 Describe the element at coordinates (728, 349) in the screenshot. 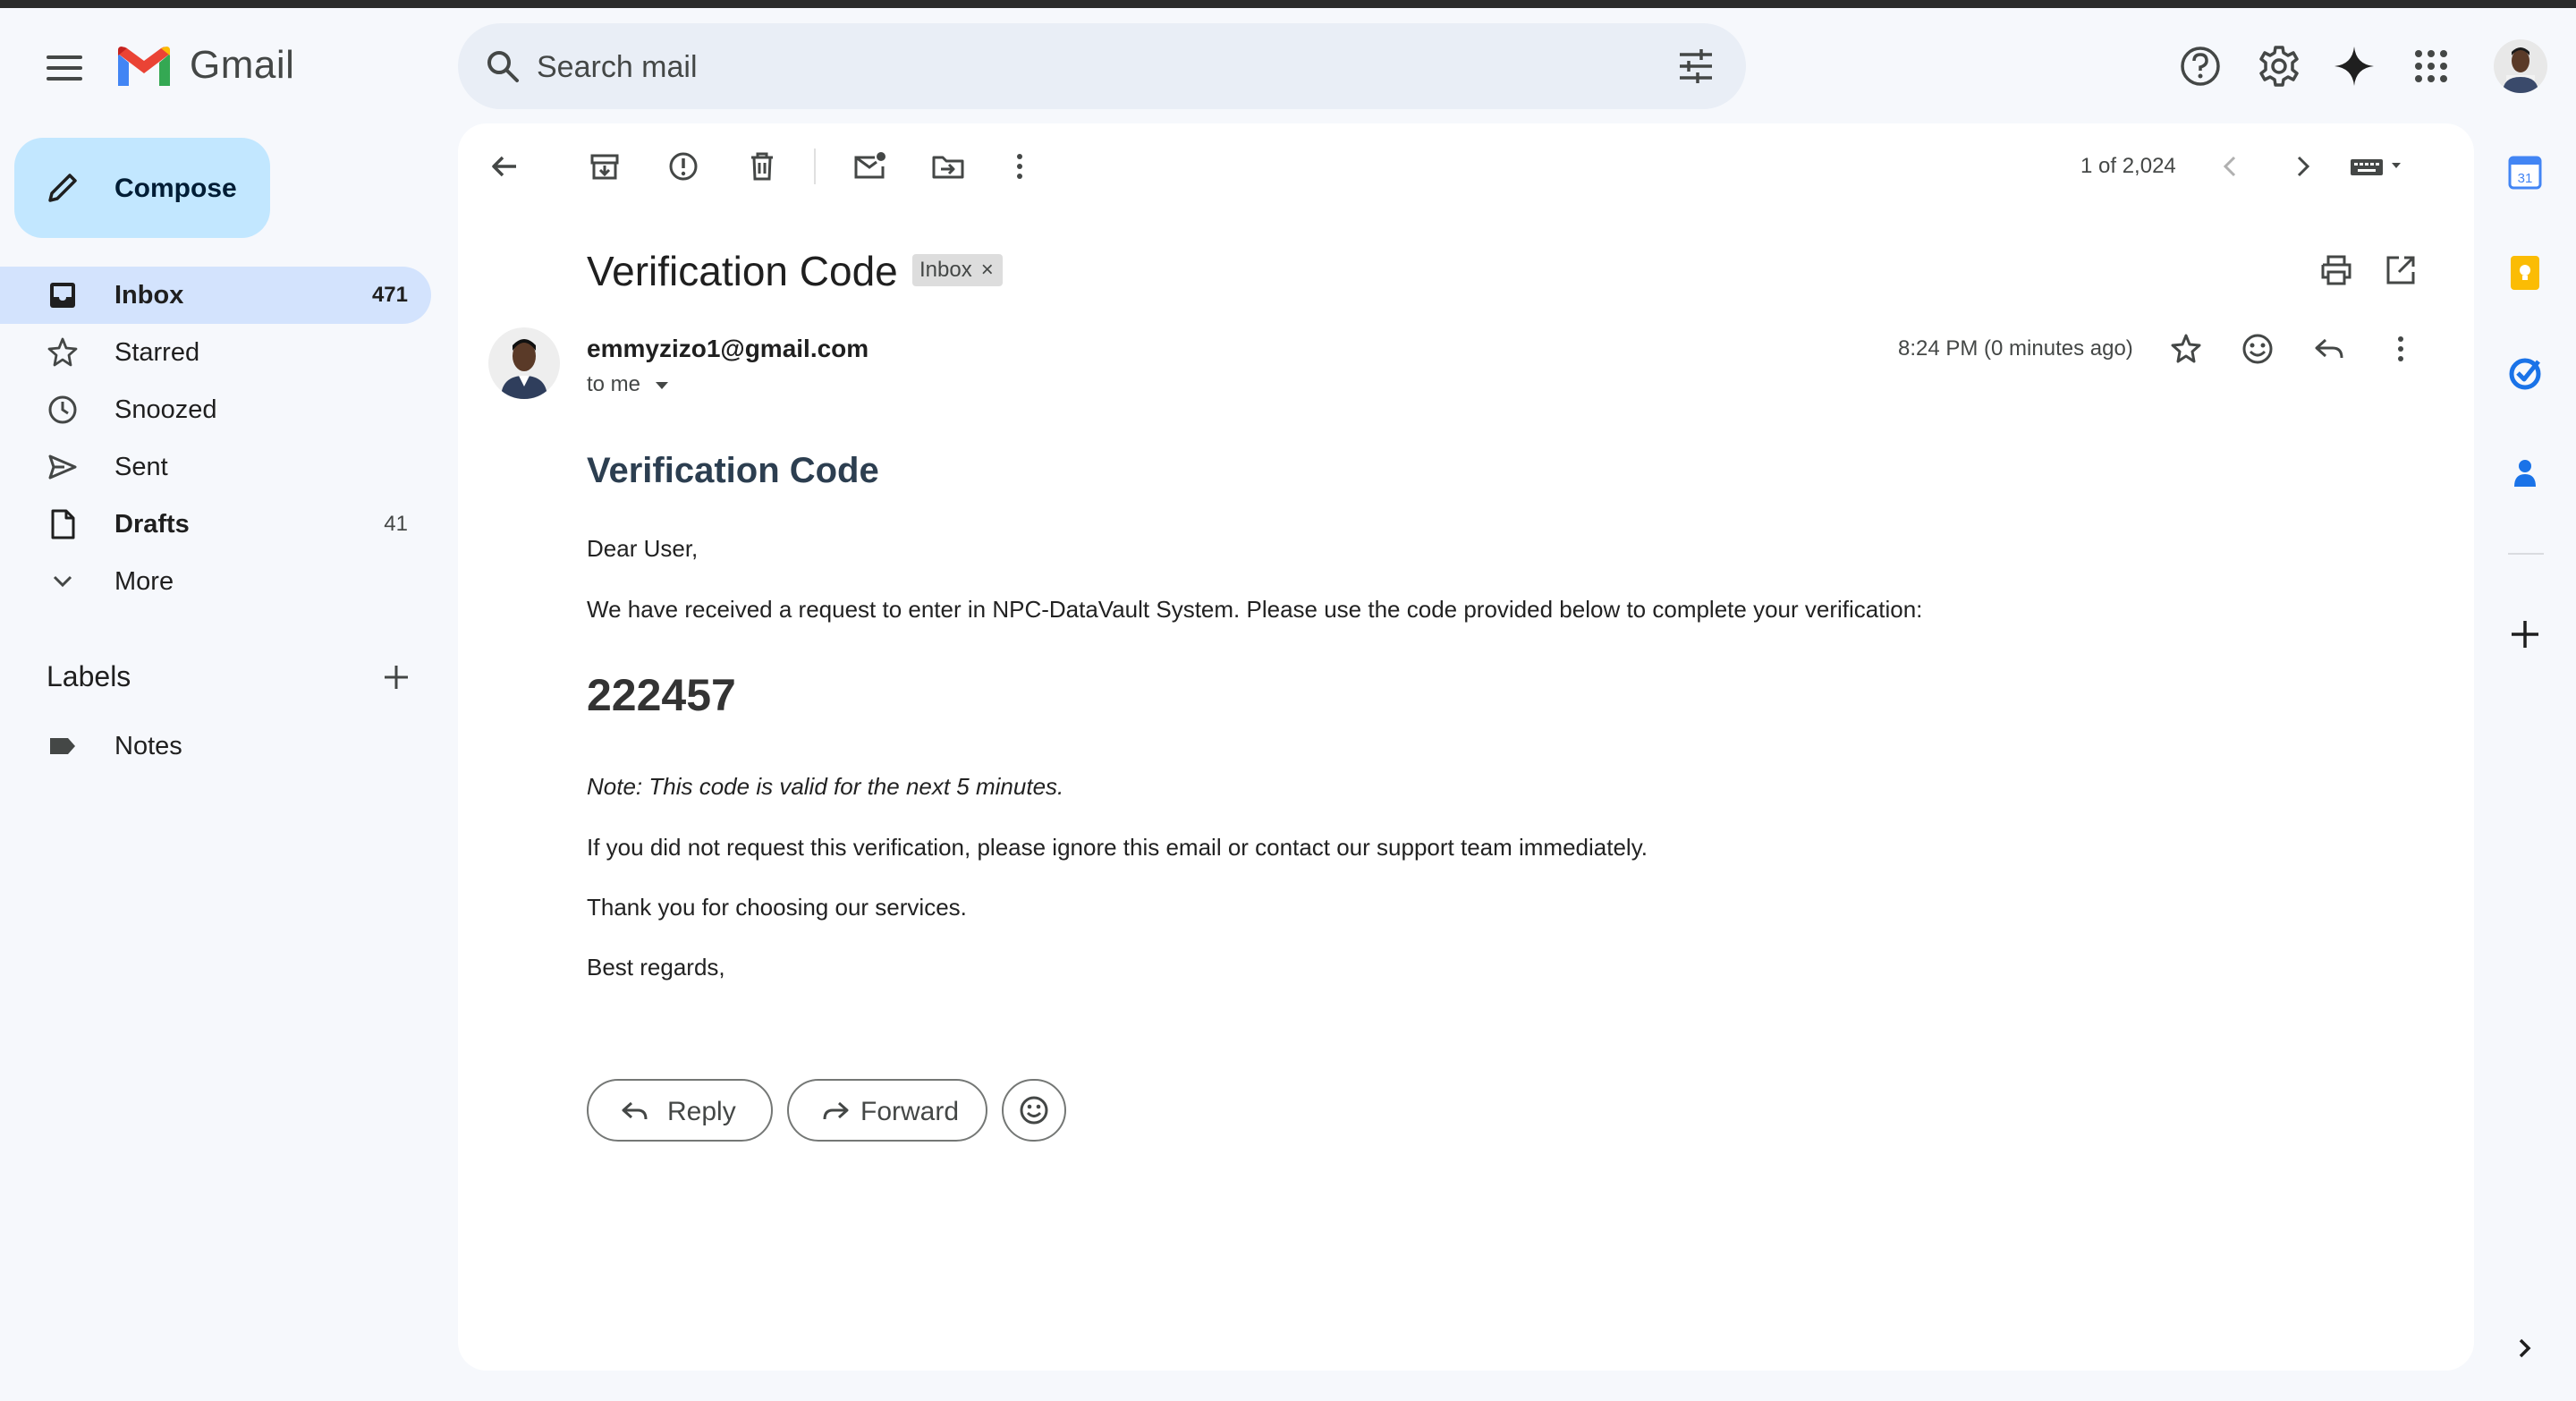

I see `sender-email: emmyzizo1@gmail.com` at that location.